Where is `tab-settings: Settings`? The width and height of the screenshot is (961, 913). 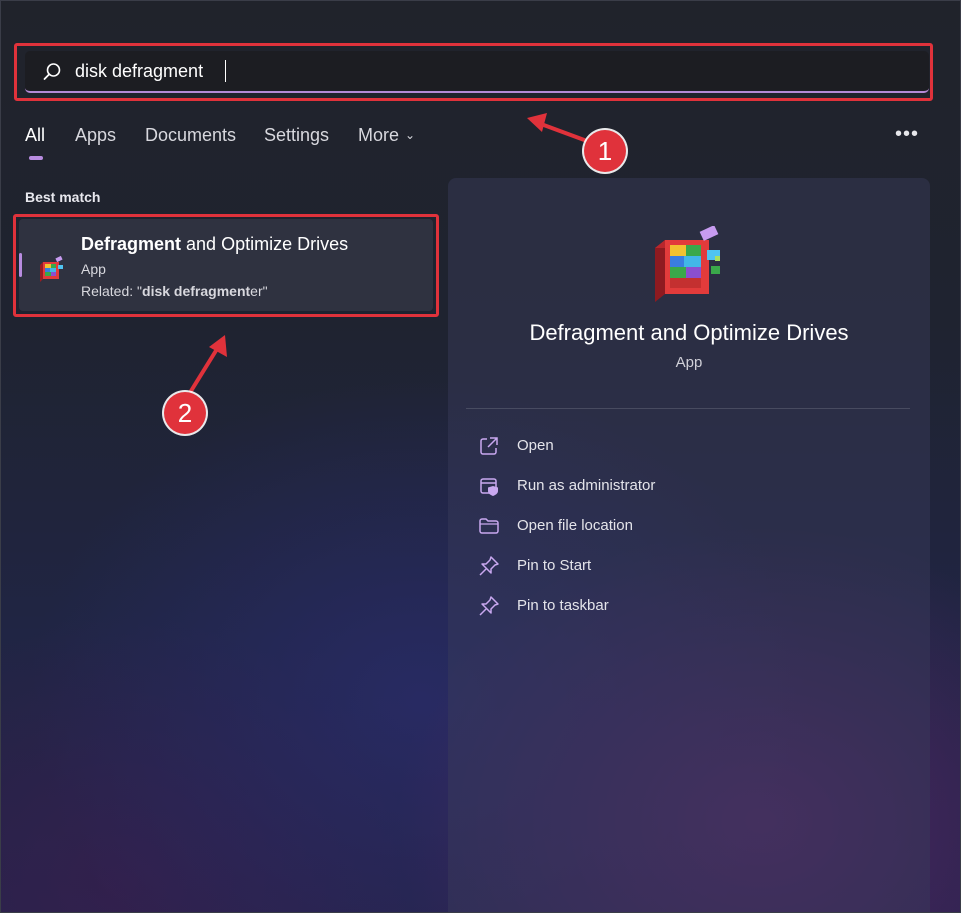 tab-settings: Settings is located at coordinates (296, 135).